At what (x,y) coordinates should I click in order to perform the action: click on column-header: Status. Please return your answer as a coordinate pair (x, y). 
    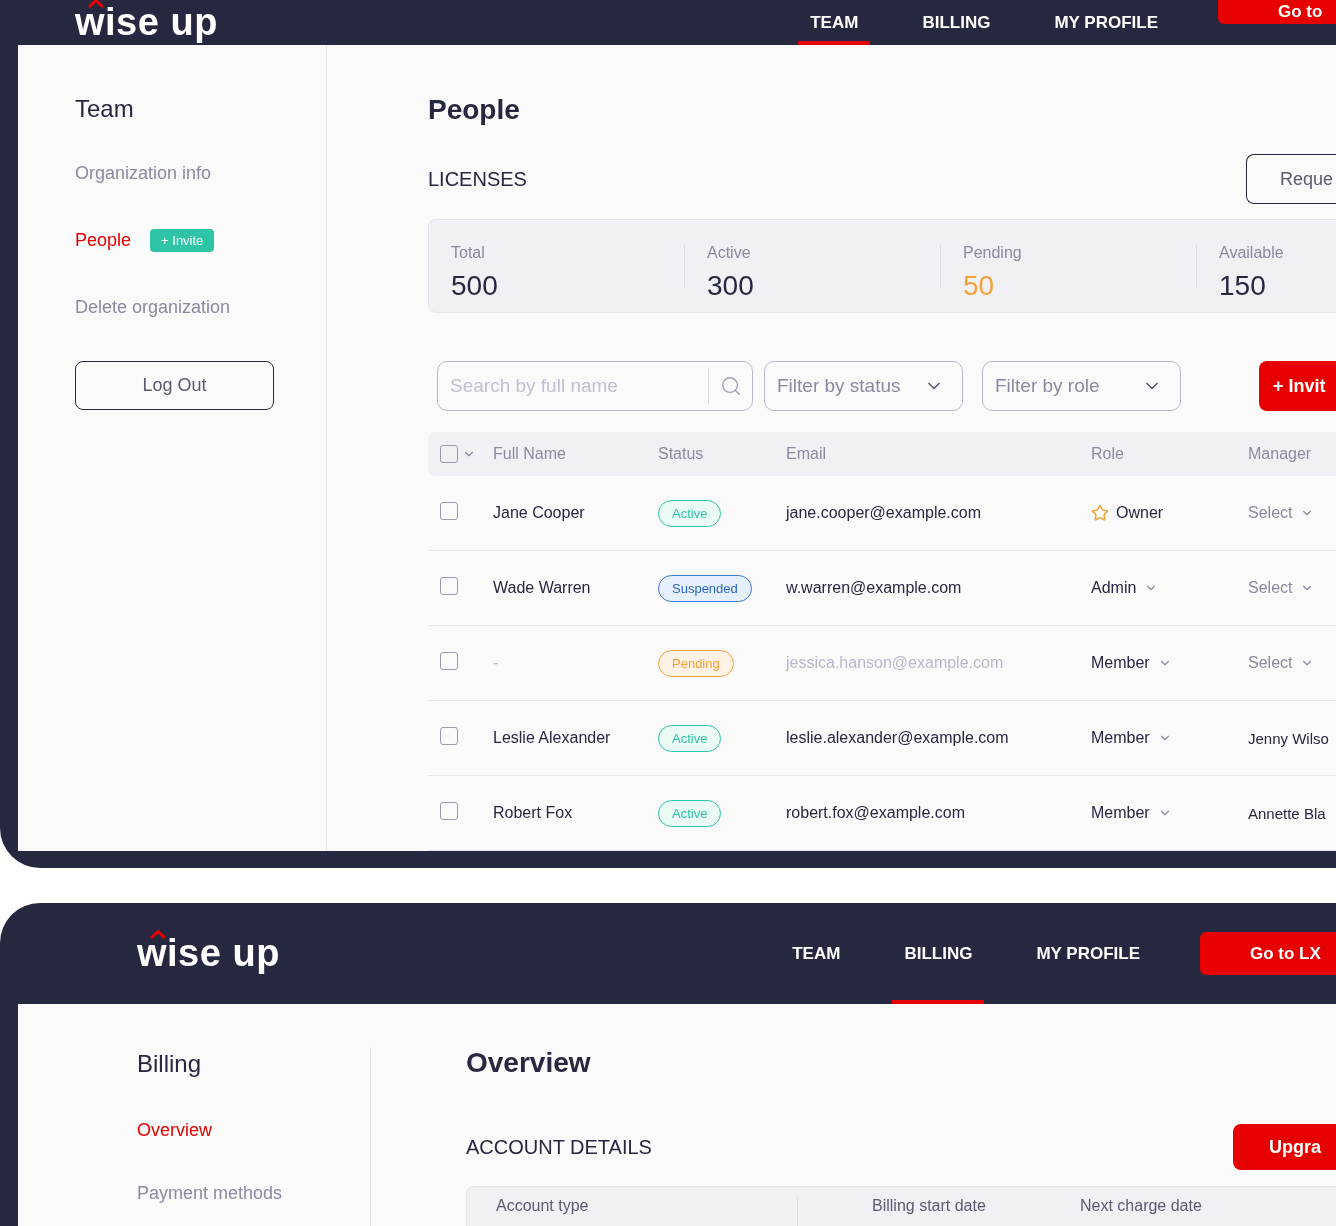
    Looking at the image, I should click on (681, 454).